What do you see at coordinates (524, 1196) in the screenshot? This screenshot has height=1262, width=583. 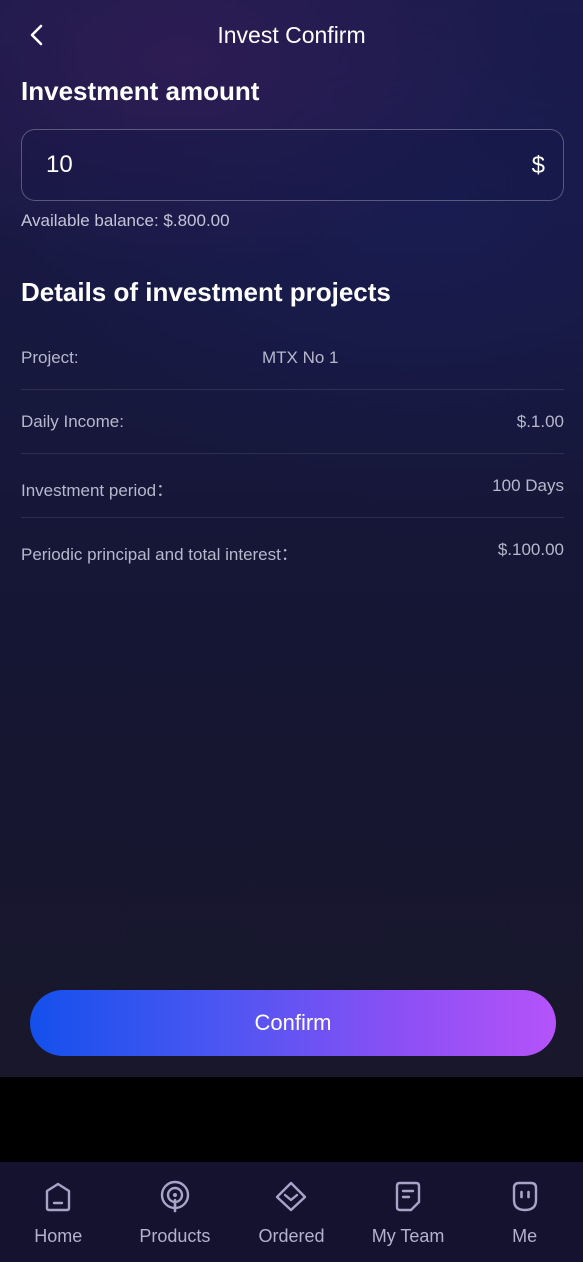 I see `face-icon` at bounding box center [524, 1196].